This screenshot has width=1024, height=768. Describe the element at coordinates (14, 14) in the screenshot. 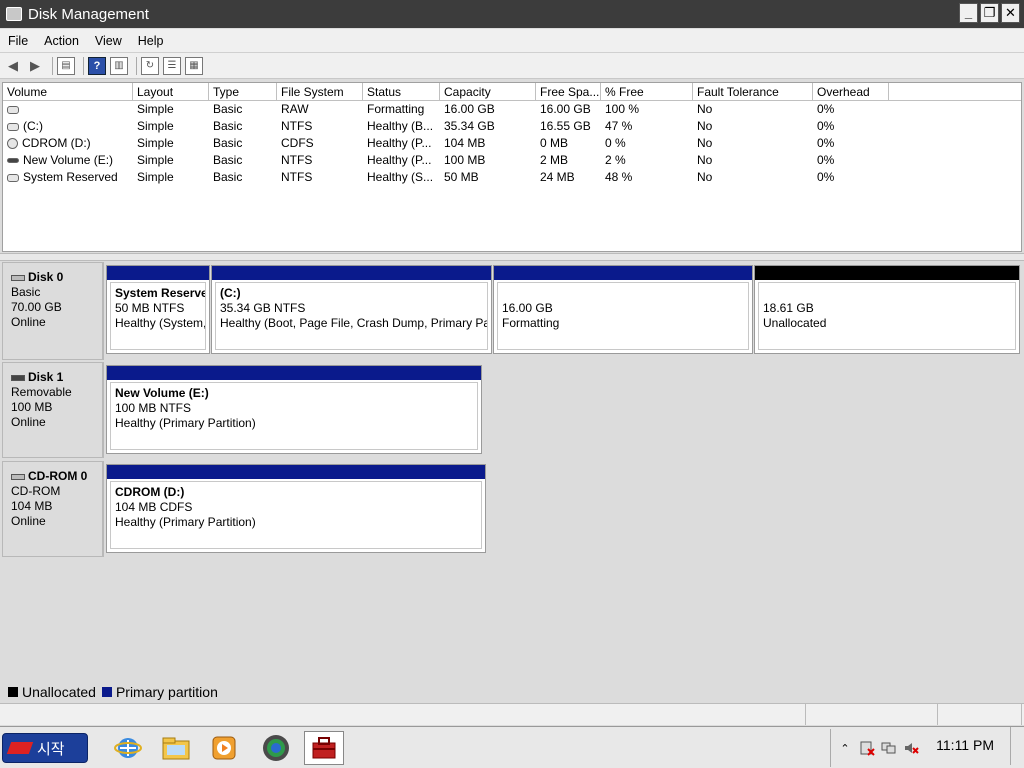

I see `disk-management-icon` at that location.